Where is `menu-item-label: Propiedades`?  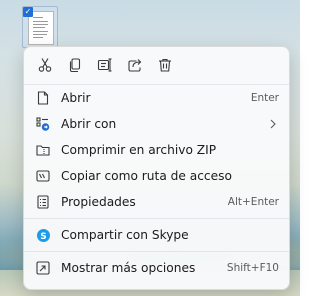
menu-item-label: Propiedades is located at coordinates (98, 202).